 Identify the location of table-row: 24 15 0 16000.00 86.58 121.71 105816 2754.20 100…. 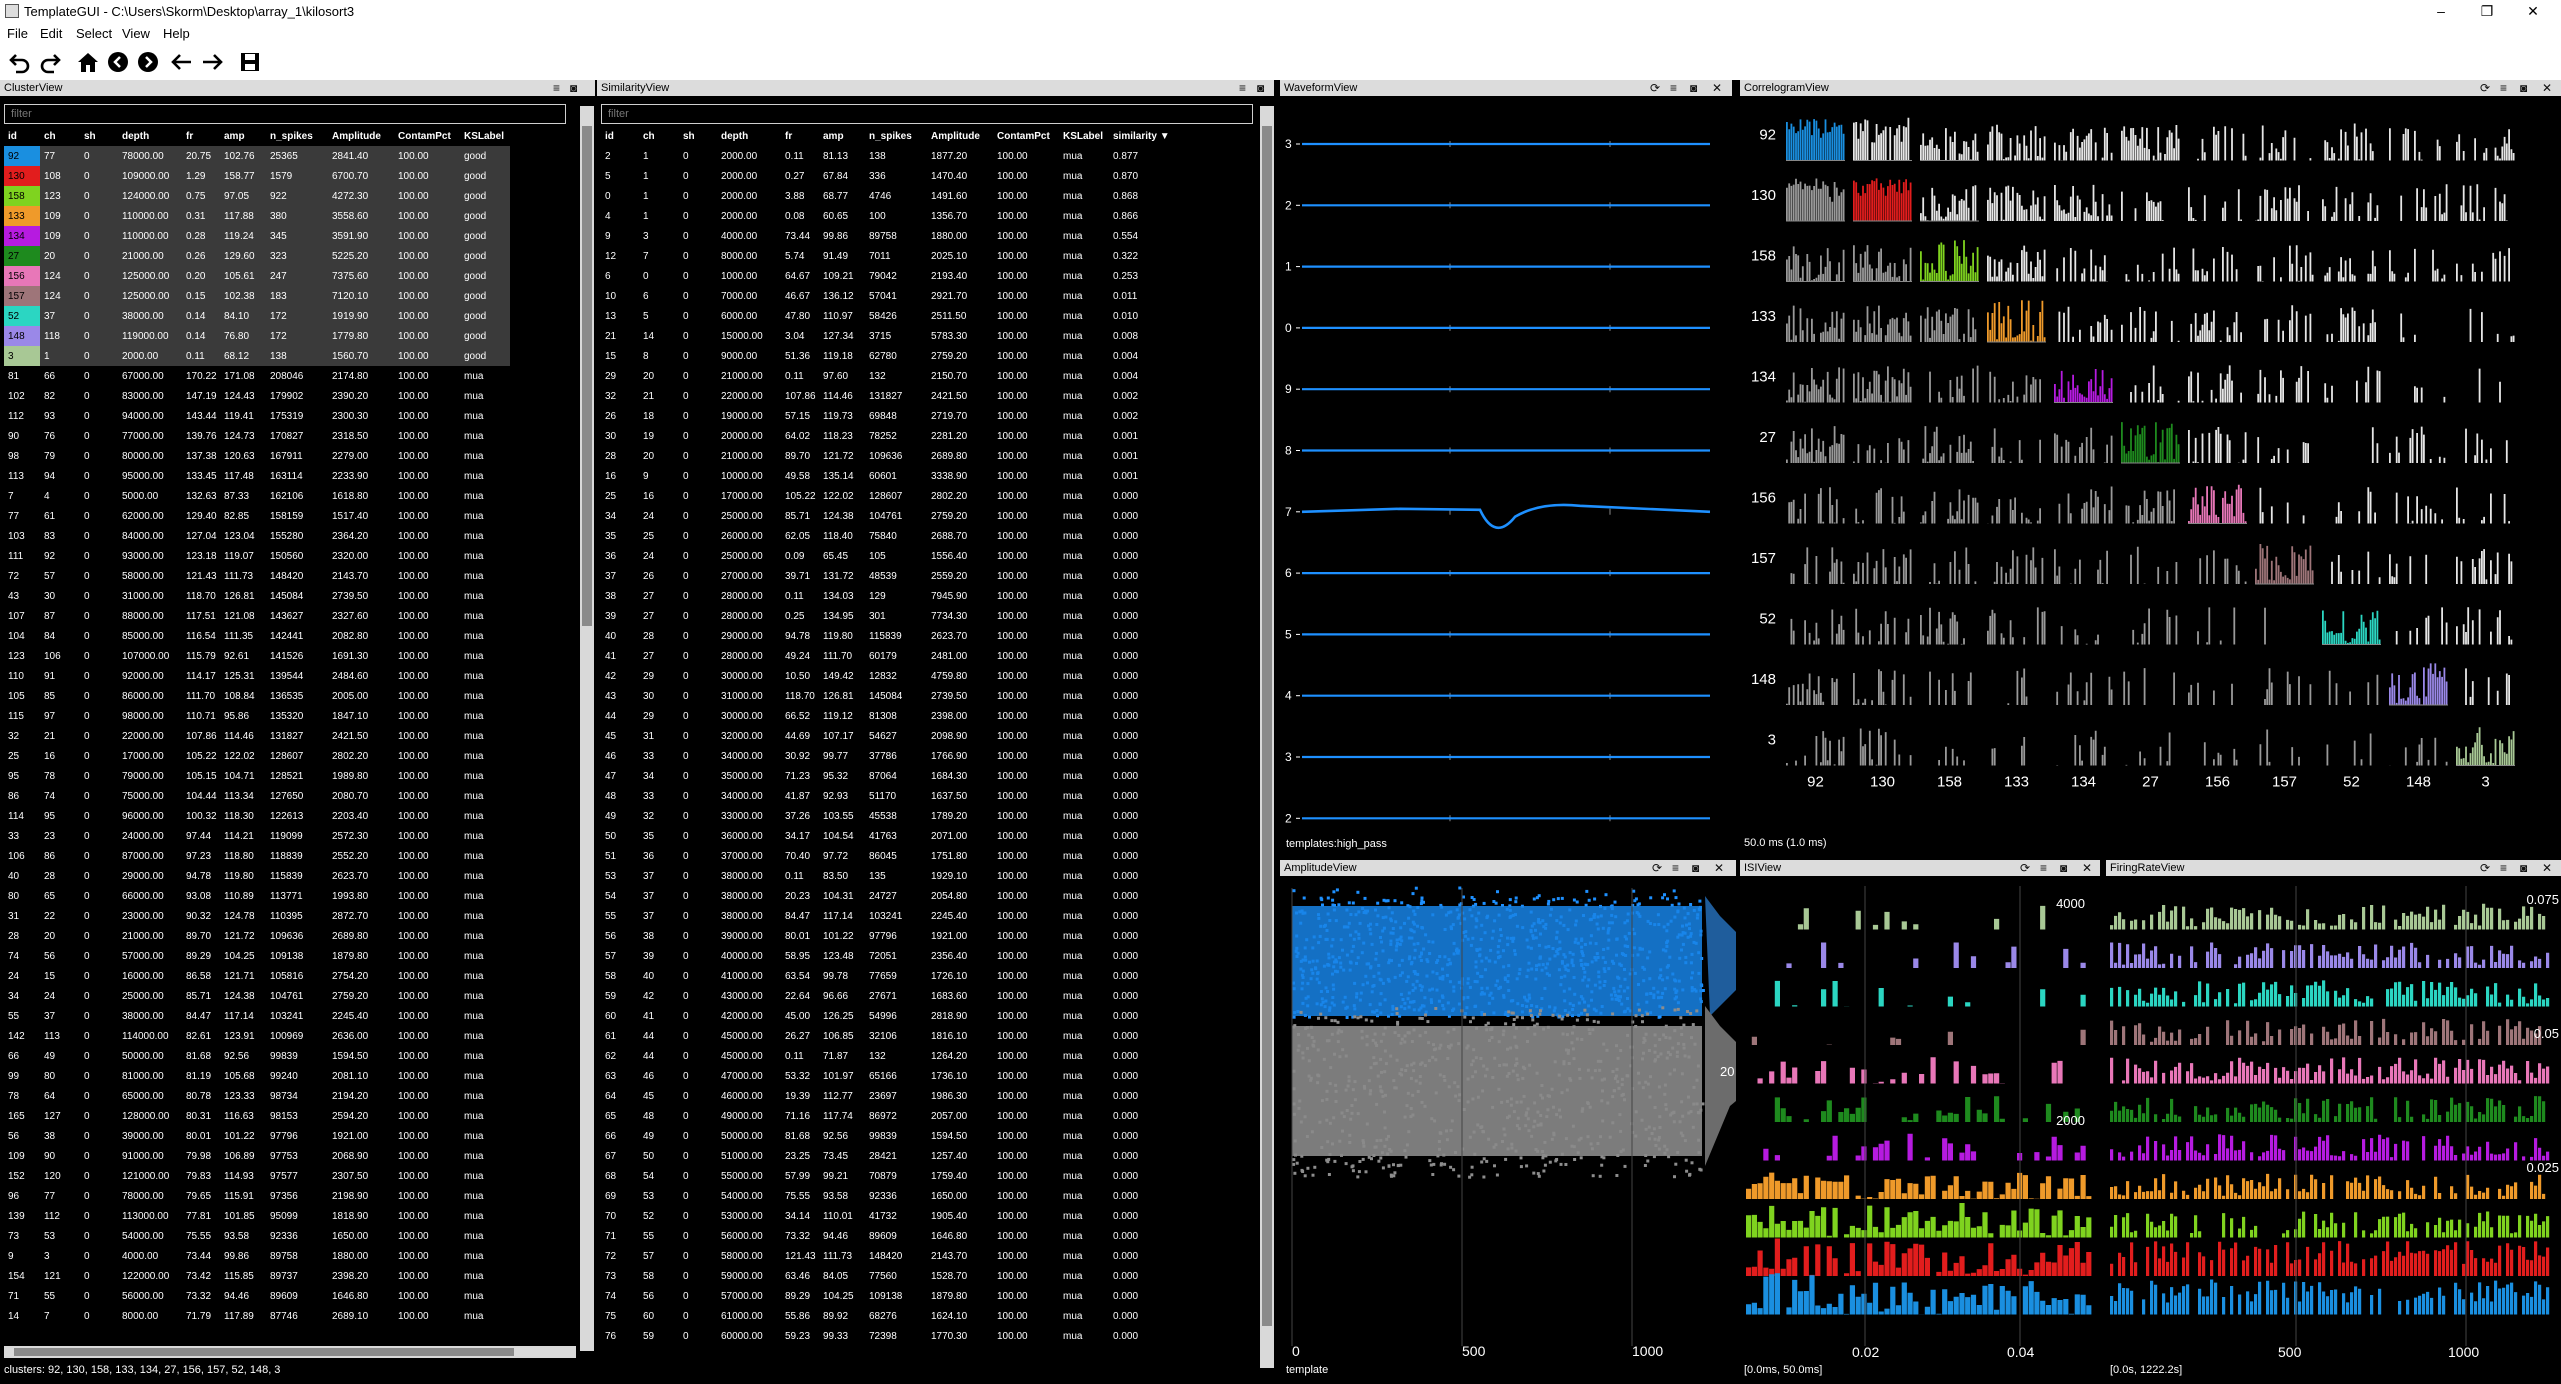
(257, 976).